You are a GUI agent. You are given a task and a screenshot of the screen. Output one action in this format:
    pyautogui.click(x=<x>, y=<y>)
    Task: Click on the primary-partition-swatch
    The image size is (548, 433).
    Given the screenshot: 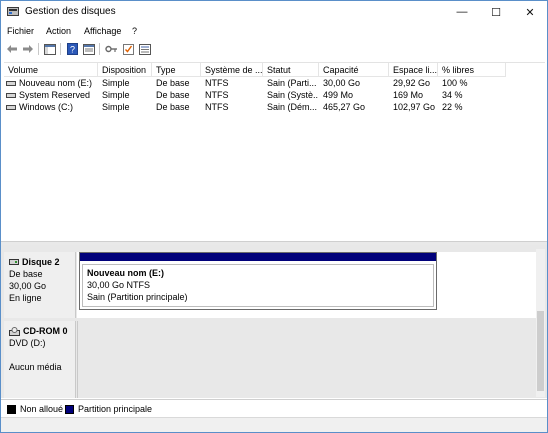 What is the action you would take?
    pyautogui.click(x=69, y=409)
    